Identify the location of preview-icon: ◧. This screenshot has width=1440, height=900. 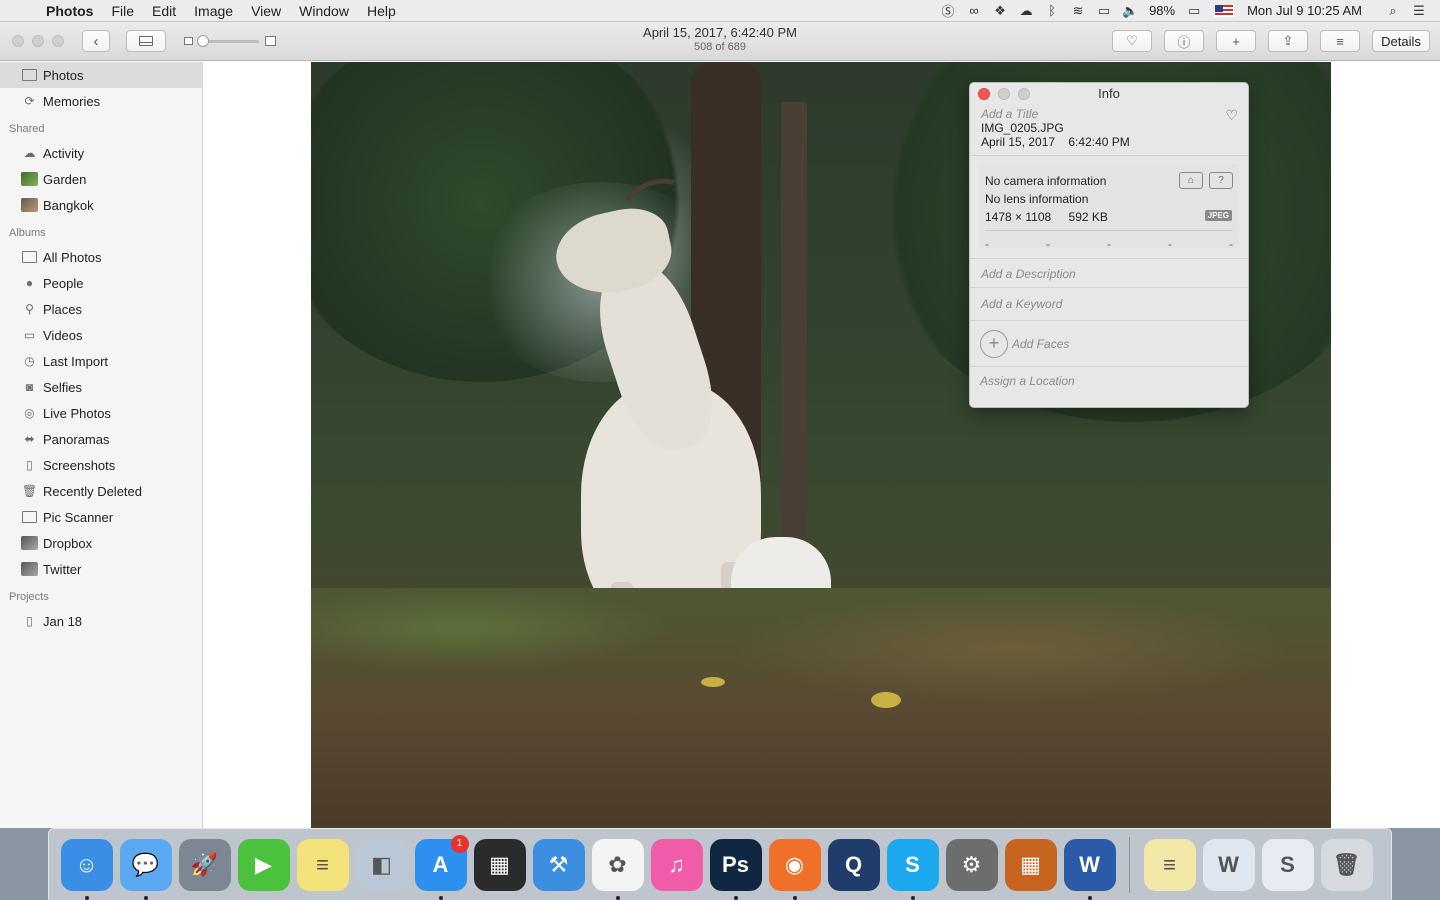
(381, 864).